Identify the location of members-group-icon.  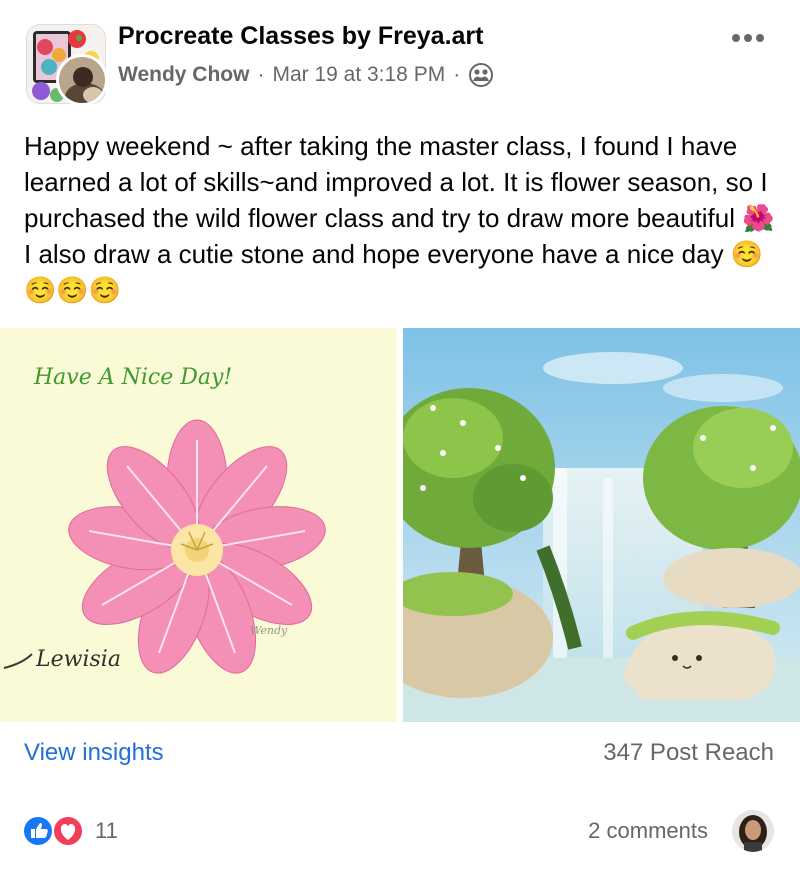
(481, 75).